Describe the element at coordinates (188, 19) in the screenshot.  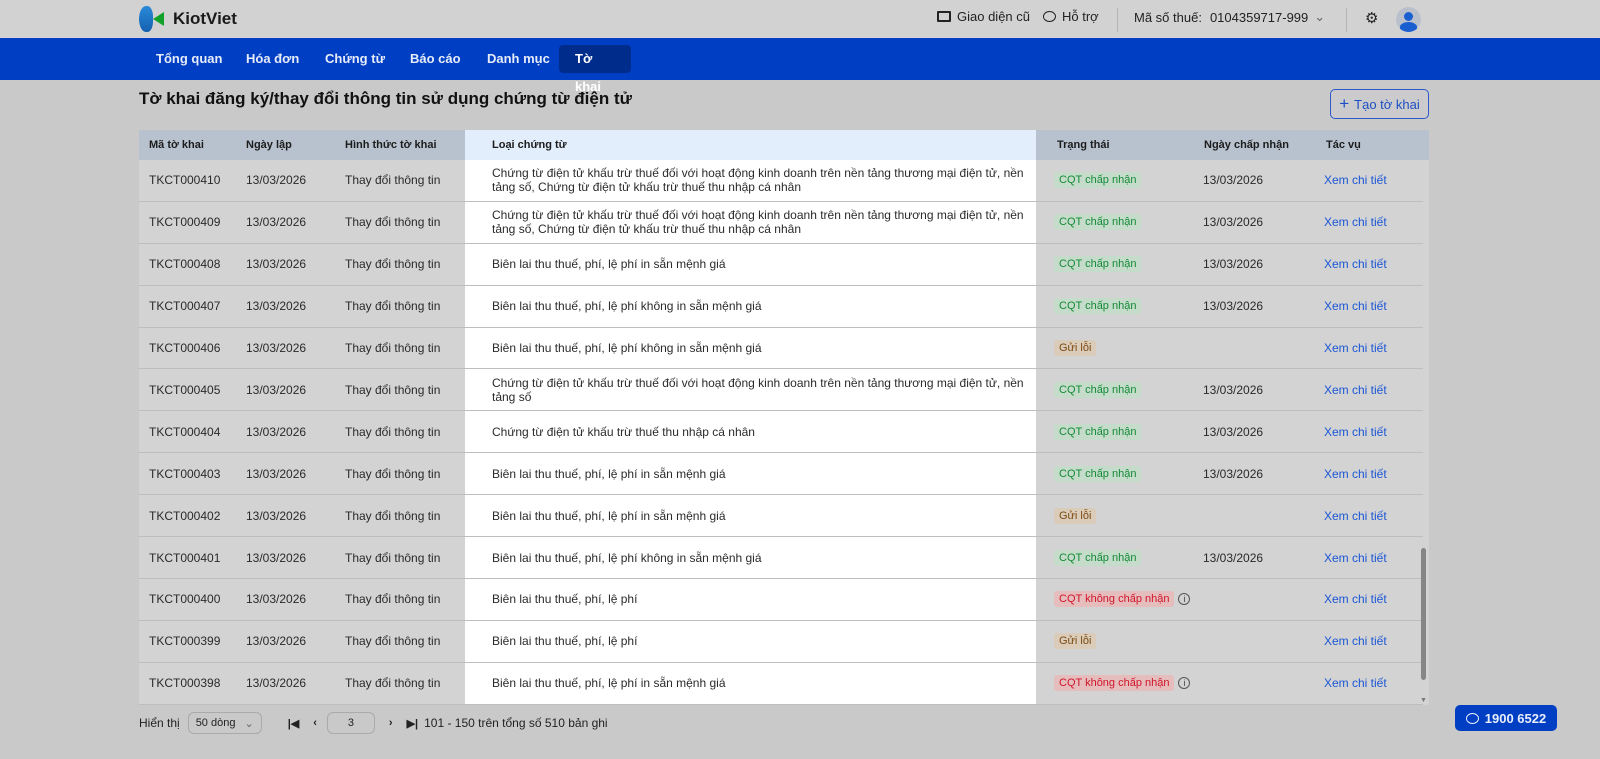
I see `kiotviet-logo: KiotViet` at that location.